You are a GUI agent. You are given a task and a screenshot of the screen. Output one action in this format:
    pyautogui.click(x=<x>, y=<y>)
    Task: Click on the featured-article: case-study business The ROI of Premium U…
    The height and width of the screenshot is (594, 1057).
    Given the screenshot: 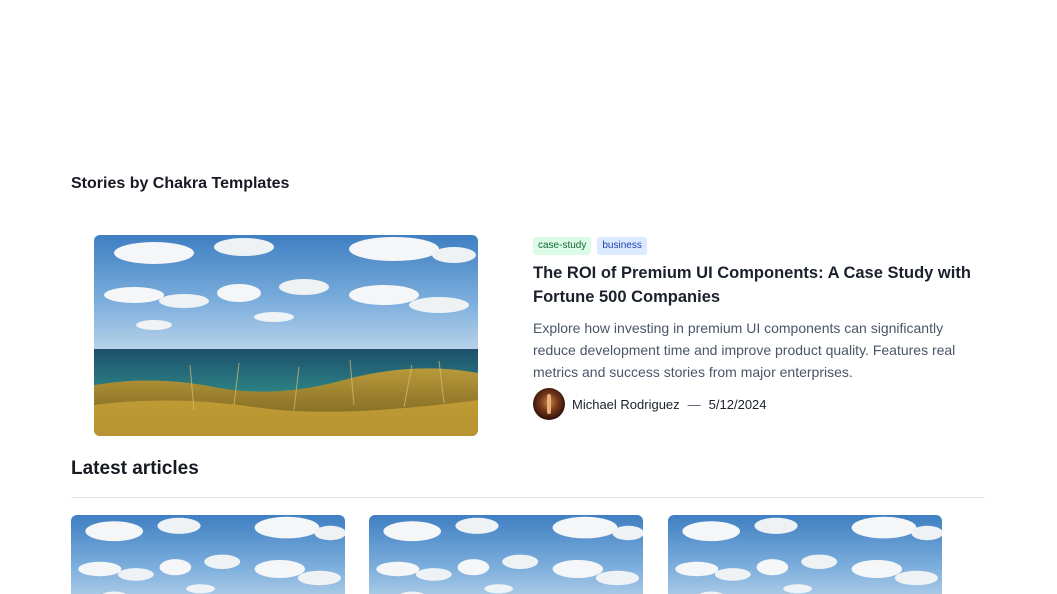 What is the action you would take?
    pyautogui.click(x=763, y=328)
    